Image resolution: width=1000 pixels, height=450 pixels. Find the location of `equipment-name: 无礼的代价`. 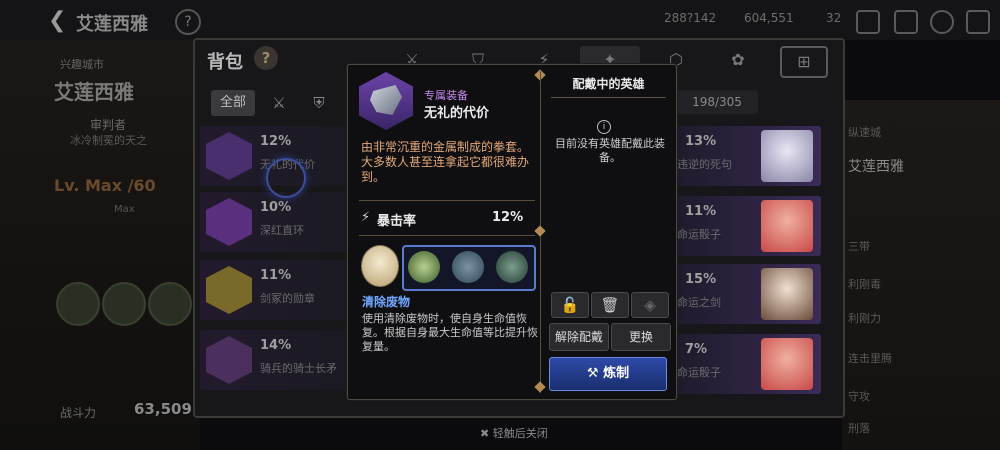

equipment-name: 无礼的代价 is located at coordinates (457, 113).